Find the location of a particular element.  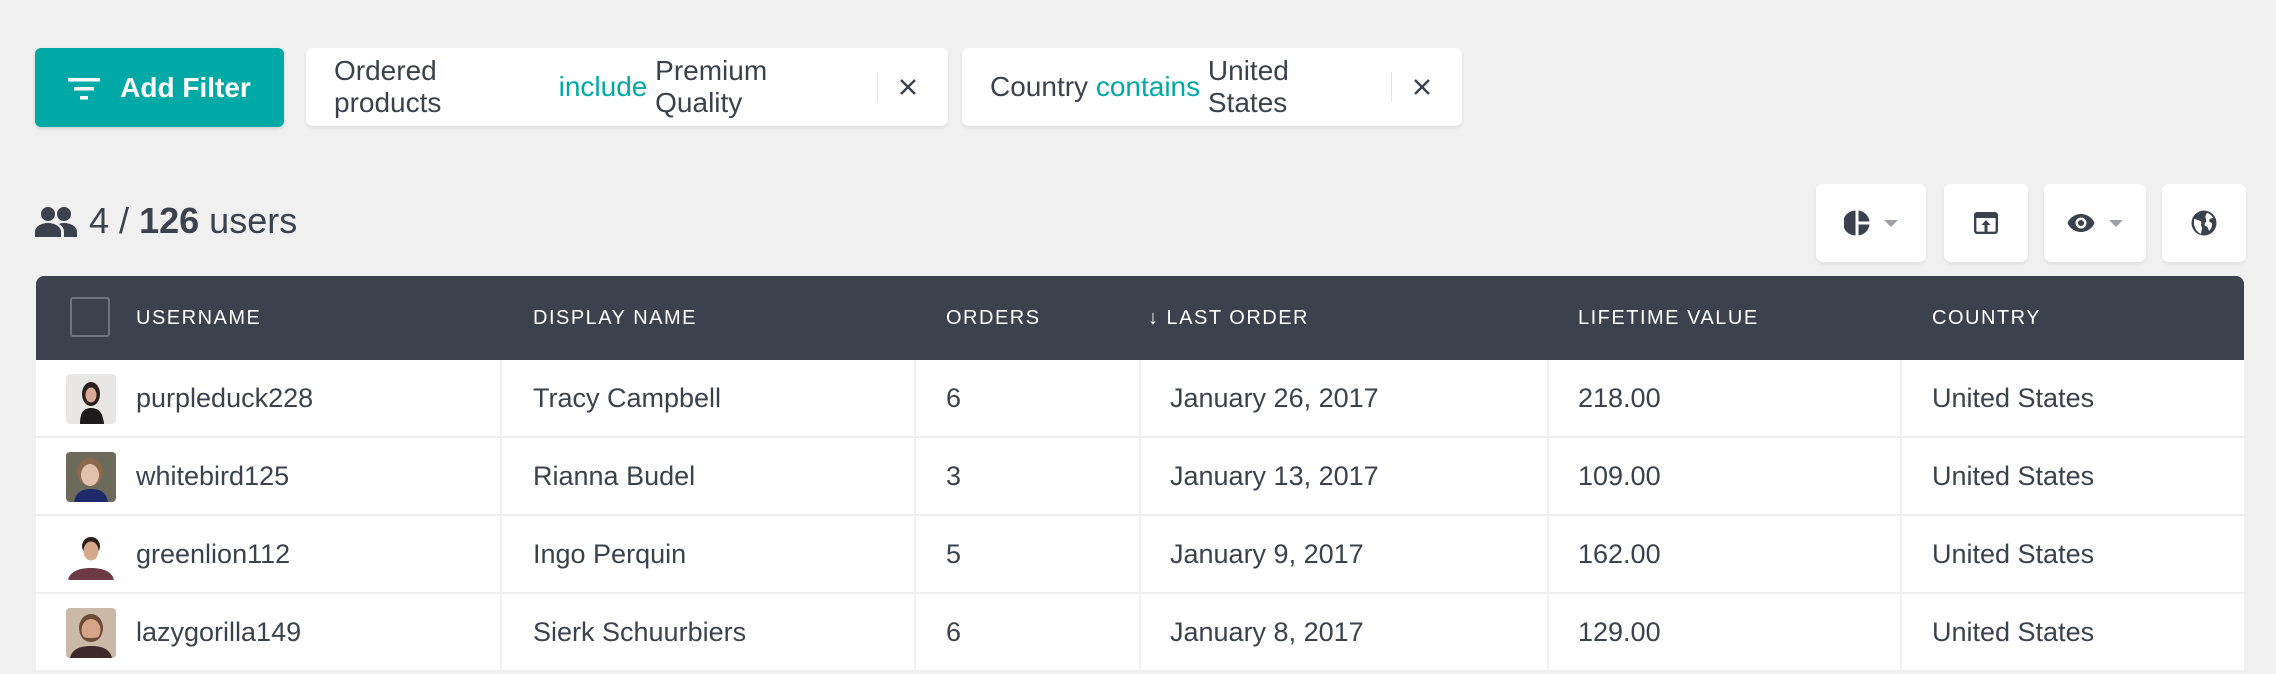

filter-field: Ordered products is located at coordinates (388, 86).